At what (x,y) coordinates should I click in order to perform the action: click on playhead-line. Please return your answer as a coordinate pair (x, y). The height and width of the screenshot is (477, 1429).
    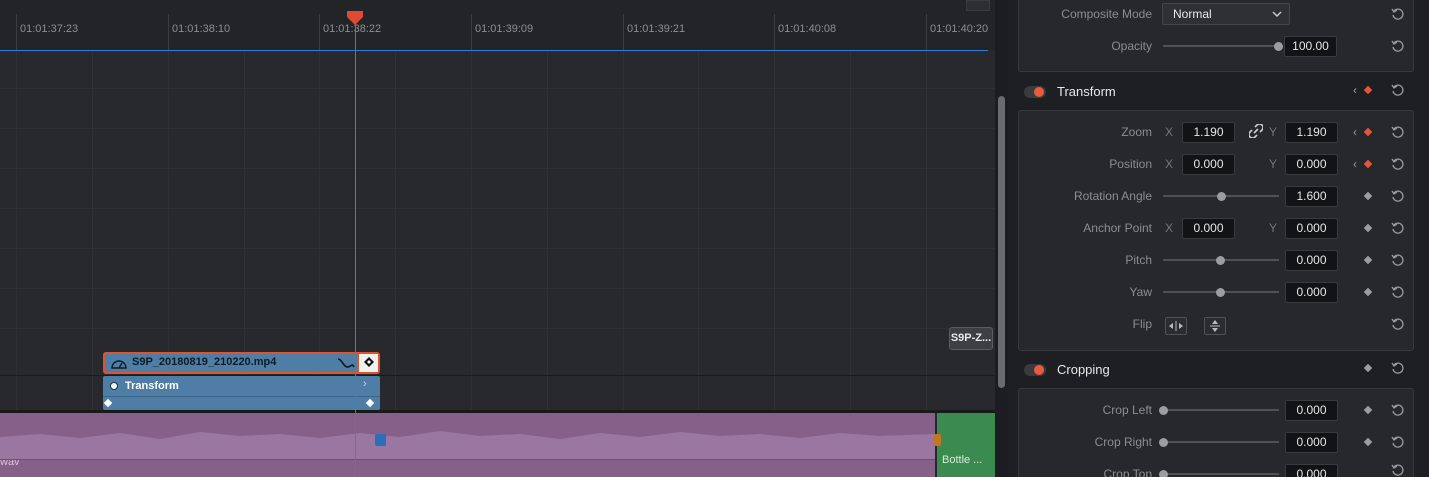
    Looking at the image, I should click on (355, 244).